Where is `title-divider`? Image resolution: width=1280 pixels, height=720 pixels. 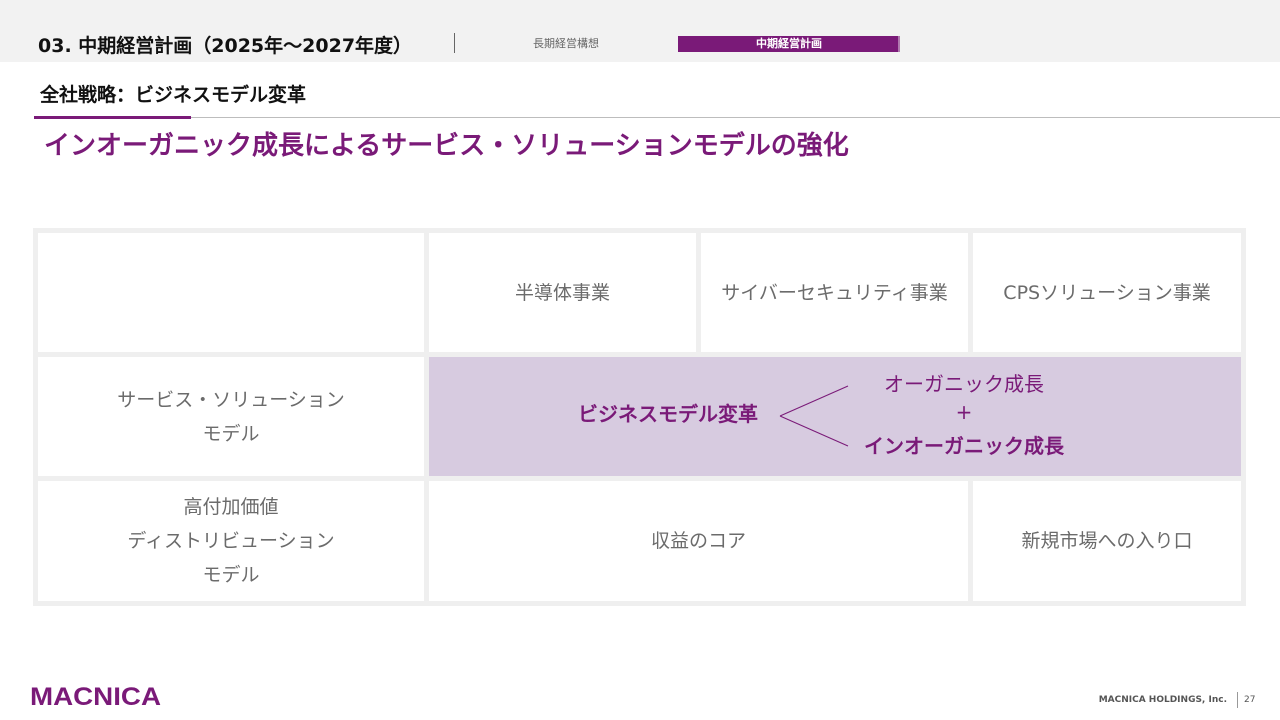 title-divider is located at coordinates (454, 43).